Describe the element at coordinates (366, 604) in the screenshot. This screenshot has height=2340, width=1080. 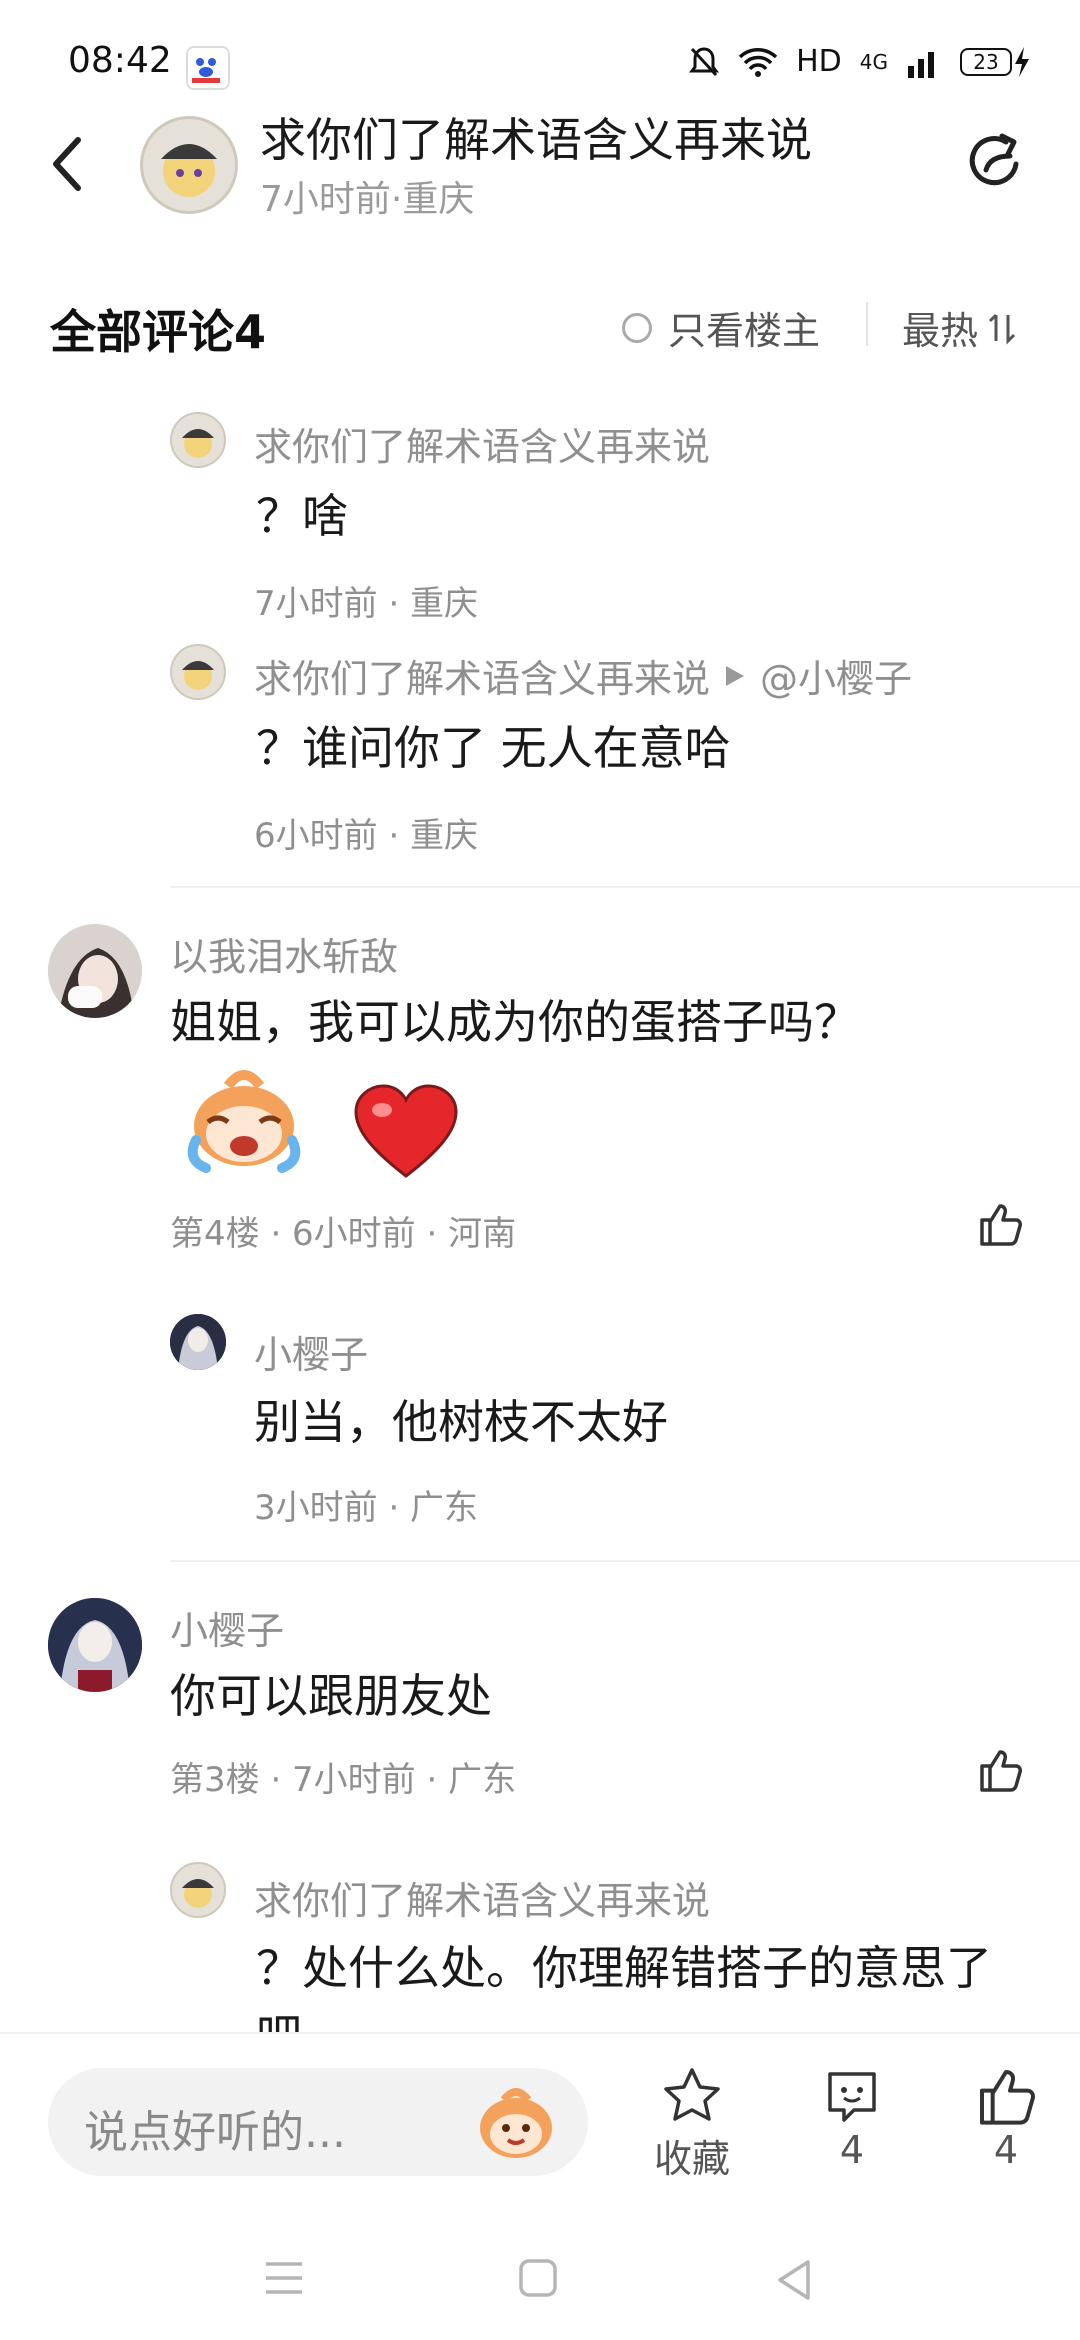
I see `reply-meta: 7小时前 · 重庆` at that location.